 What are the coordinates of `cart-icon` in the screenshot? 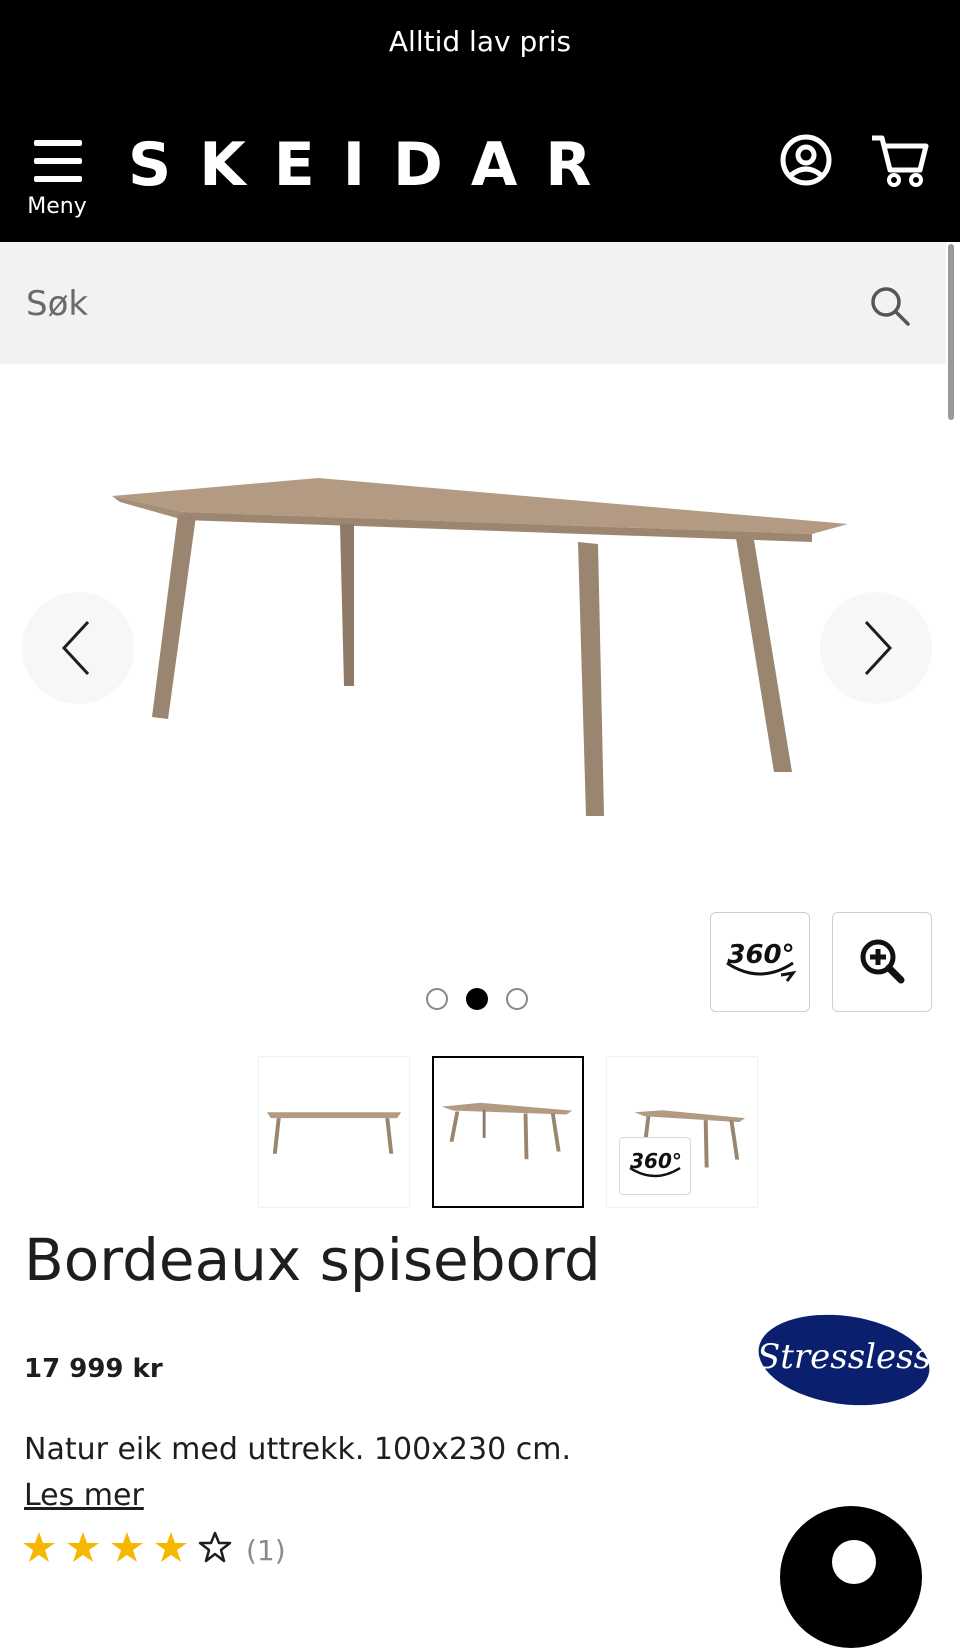 It's located at (900, 161).